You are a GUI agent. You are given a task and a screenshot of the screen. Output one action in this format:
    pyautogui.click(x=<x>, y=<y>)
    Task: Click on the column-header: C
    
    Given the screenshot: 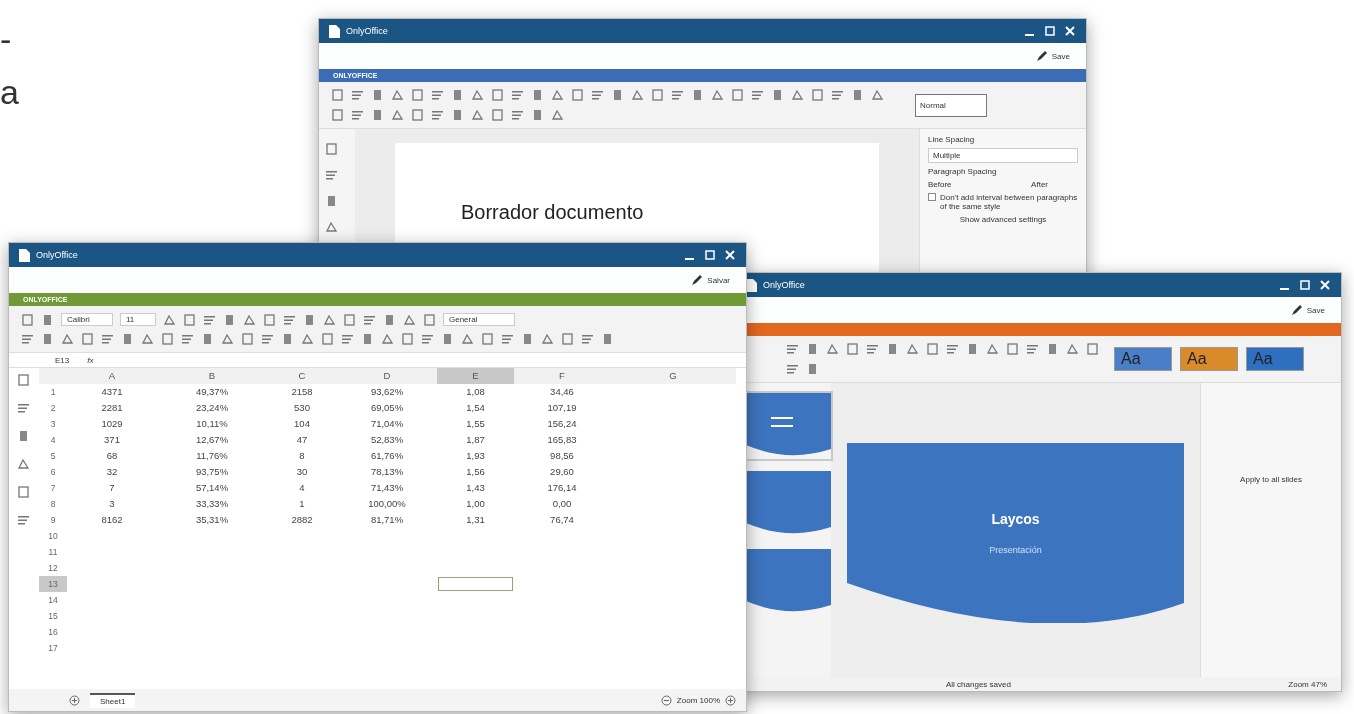 What is the action you would take?
    pyautogui.click(x=302, y=376)
    